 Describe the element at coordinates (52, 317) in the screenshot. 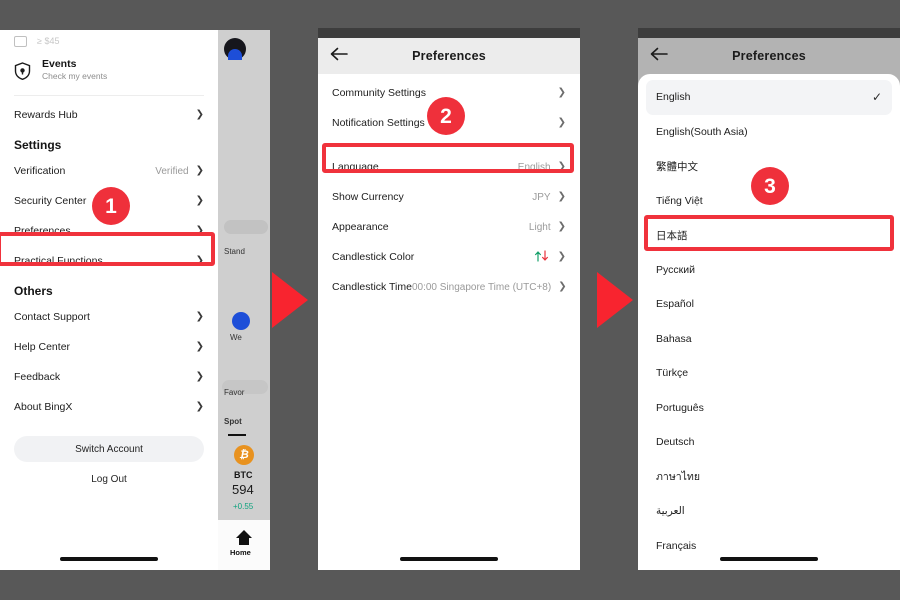

I see `contact-support-label: Contact Support` at that location.